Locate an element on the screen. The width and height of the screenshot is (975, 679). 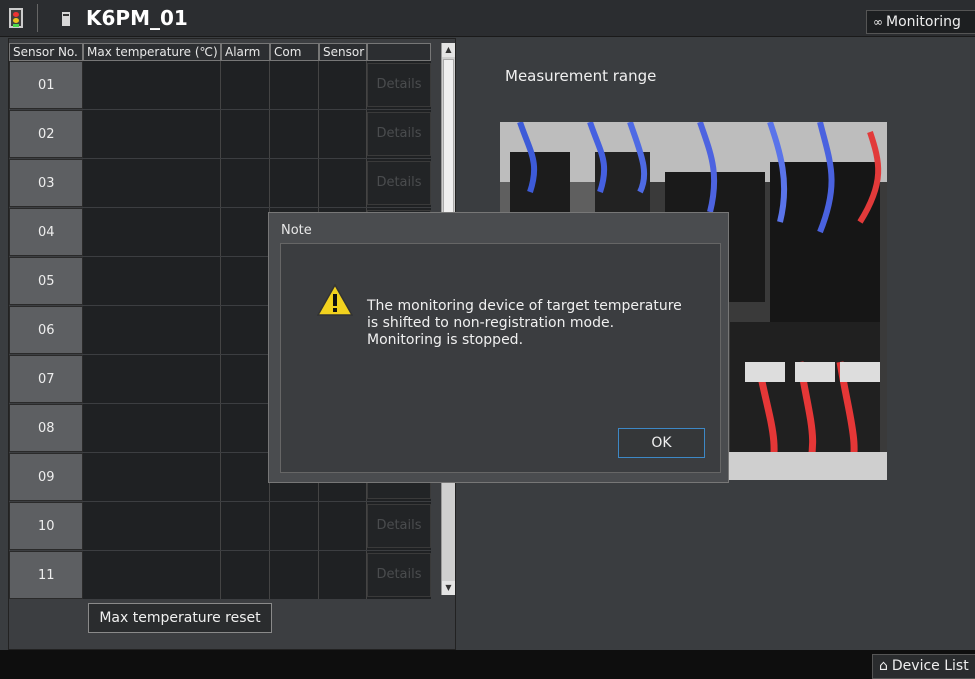
column-header-sensor: Sensor is located at coordinates (343, 52).